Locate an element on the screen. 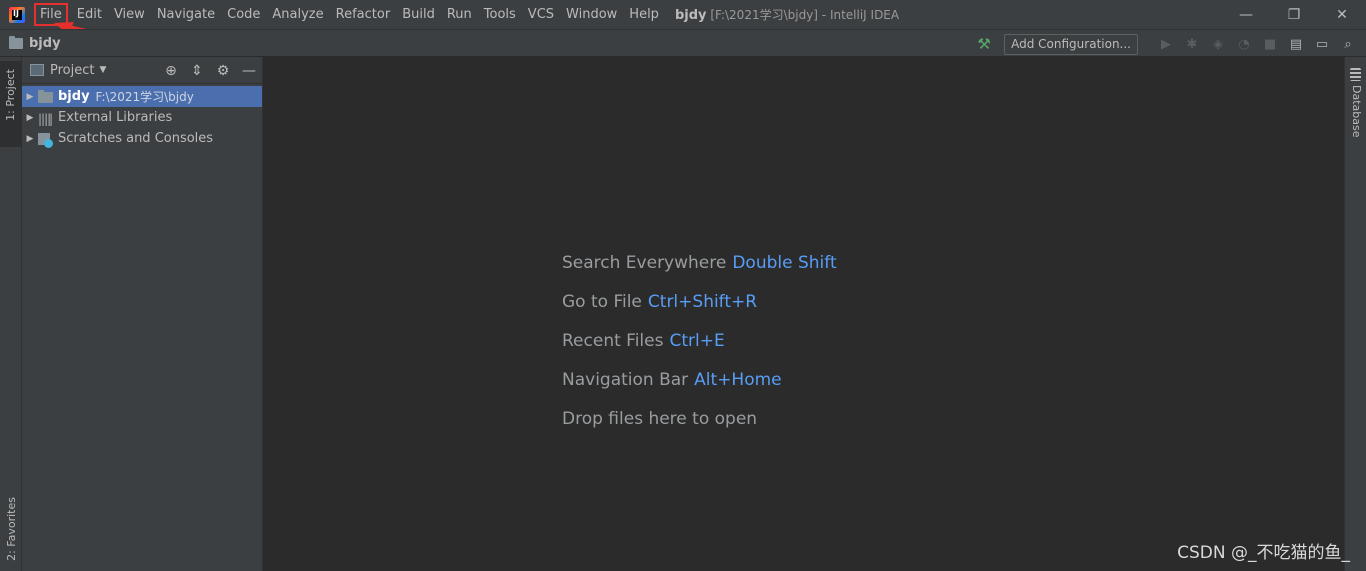 Image resolution: width=1366 pixels, height=571 pixels. collapse-all-icon: ⇕ is located at coordinates (197, 71).